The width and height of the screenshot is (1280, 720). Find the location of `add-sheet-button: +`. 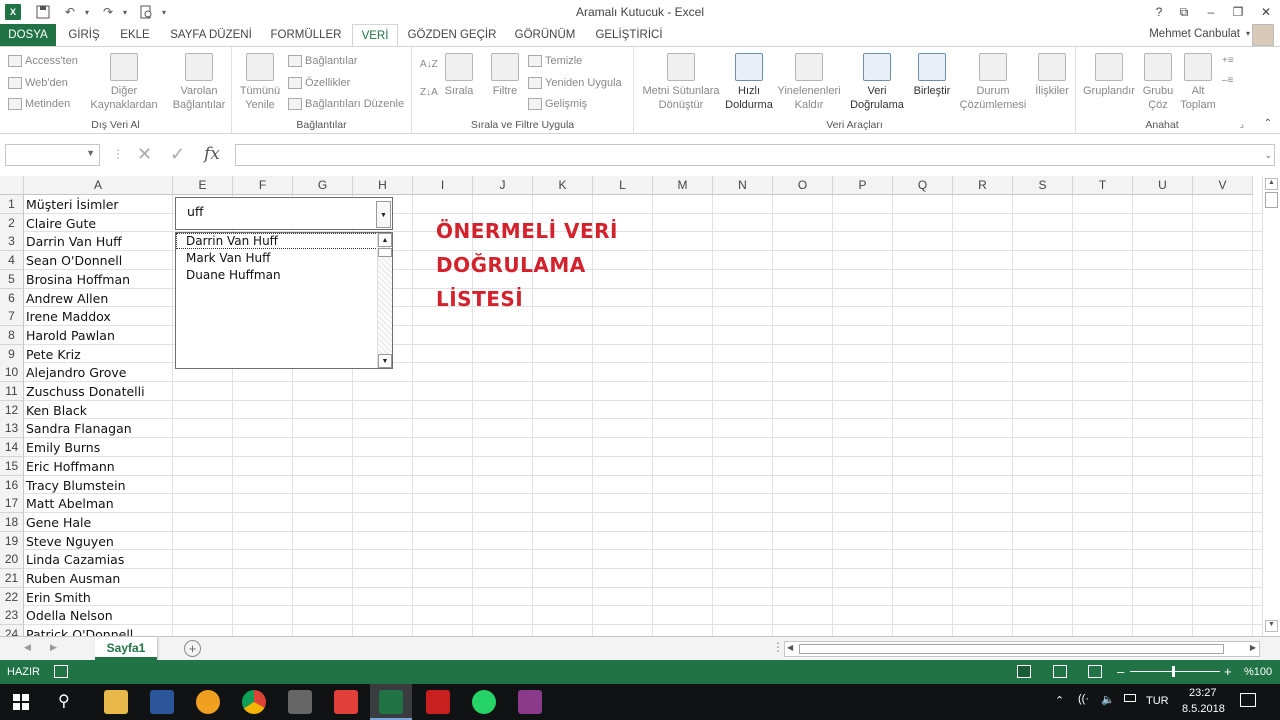

add-sheet-button: + is located at coordinates (192, 648).